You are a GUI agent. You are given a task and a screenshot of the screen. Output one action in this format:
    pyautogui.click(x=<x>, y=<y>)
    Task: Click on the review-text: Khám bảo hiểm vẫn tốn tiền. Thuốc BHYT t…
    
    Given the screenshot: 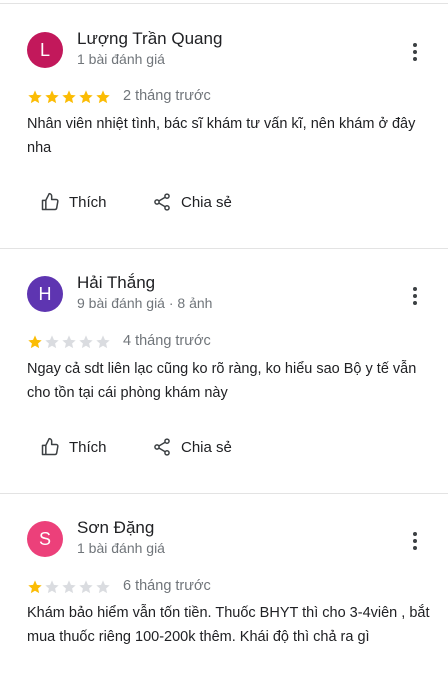 What is the action you would take?
    pyautogui.click(x=228, y=625)
    